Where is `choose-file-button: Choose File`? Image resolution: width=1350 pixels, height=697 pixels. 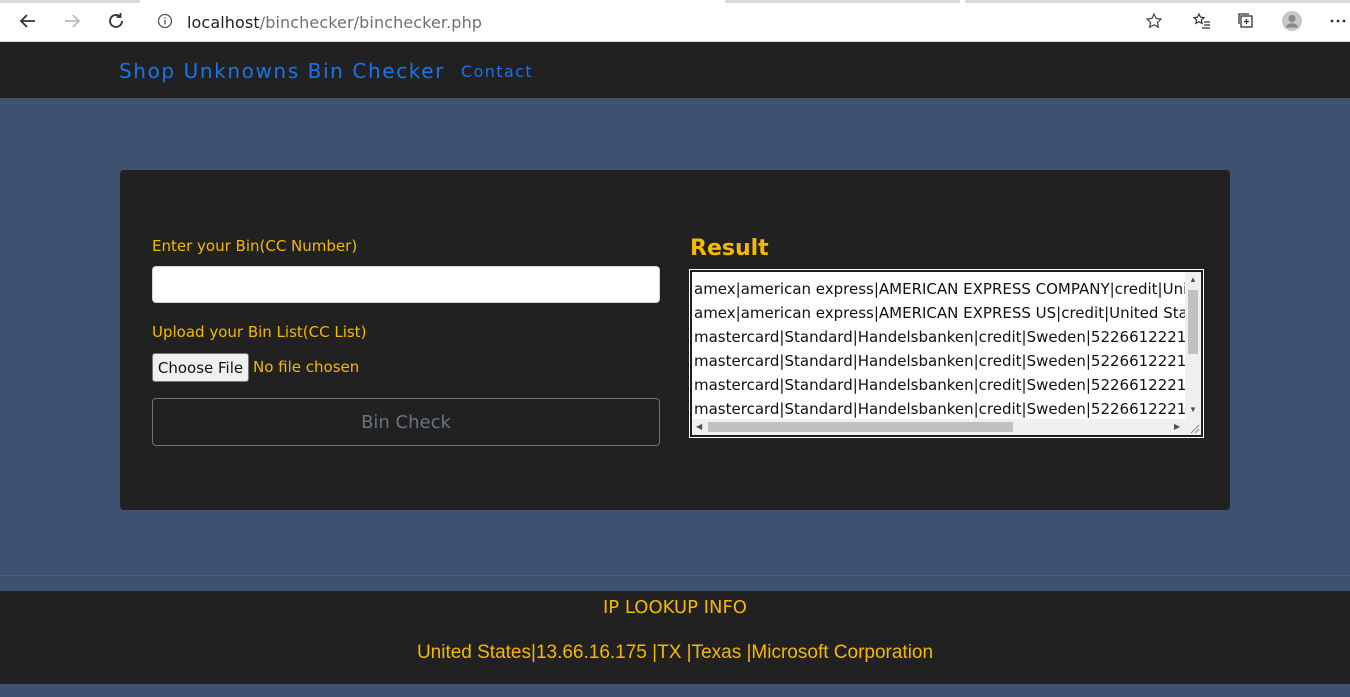
choose-file-button: Choose File is located at coordinates (200, 367).